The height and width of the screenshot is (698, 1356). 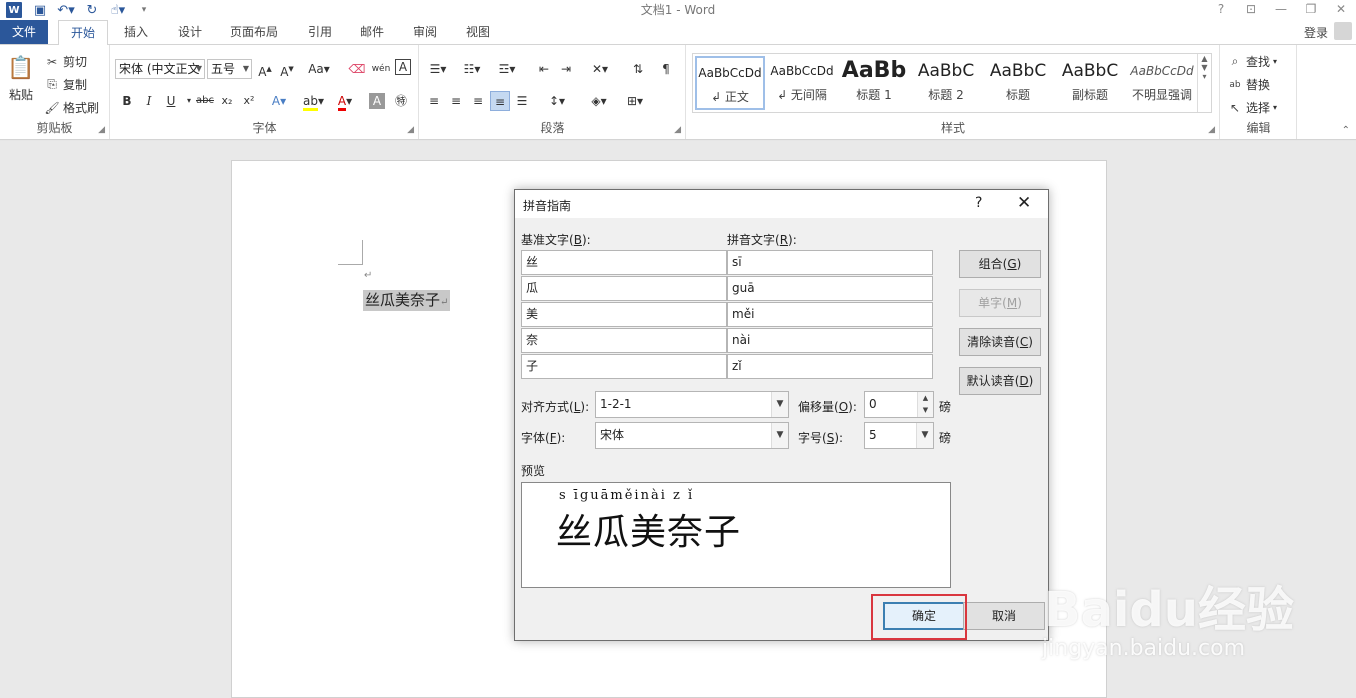 What do you see at coordinates (265, 69) in the screenshot?
I see `grow-font-icon: A▲` at bounding box center [265, 69].